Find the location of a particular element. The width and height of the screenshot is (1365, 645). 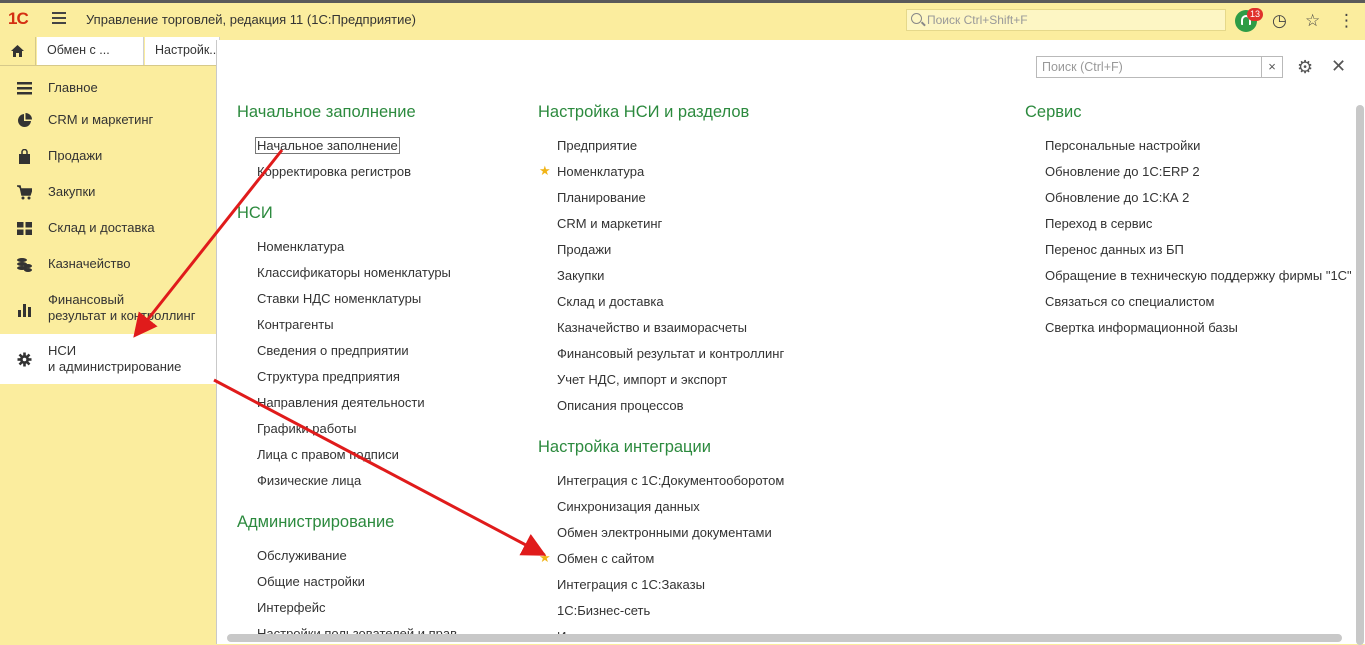

cart-icon is located at coordinates (24, 192).